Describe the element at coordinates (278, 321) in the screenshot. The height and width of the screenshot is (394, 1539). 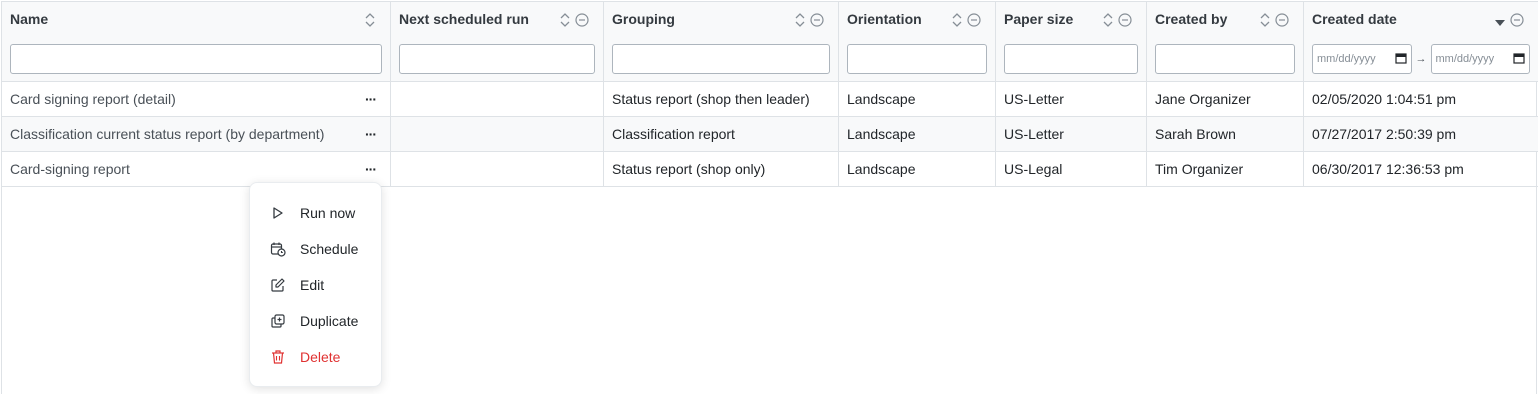
I see `duplicate-icon` at that location.